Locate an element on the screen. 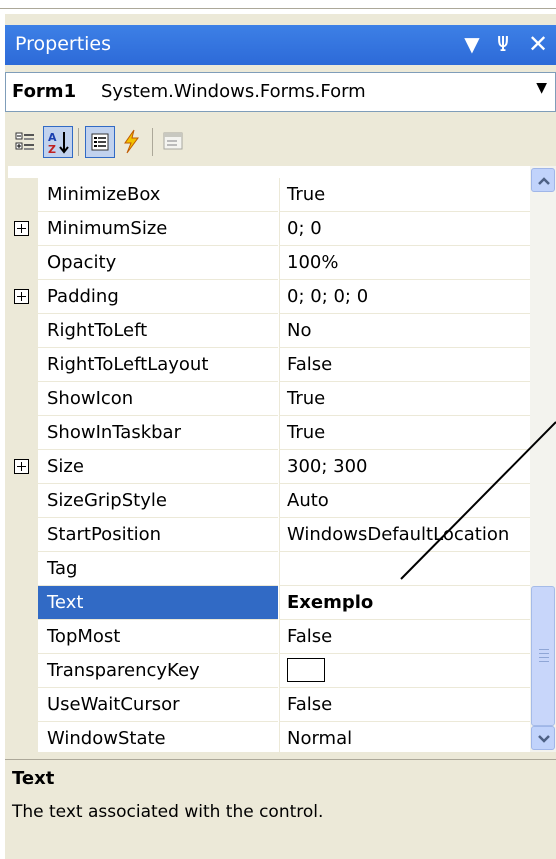  property-value-cell: 0; 0 is located at coordinates (404, 229).